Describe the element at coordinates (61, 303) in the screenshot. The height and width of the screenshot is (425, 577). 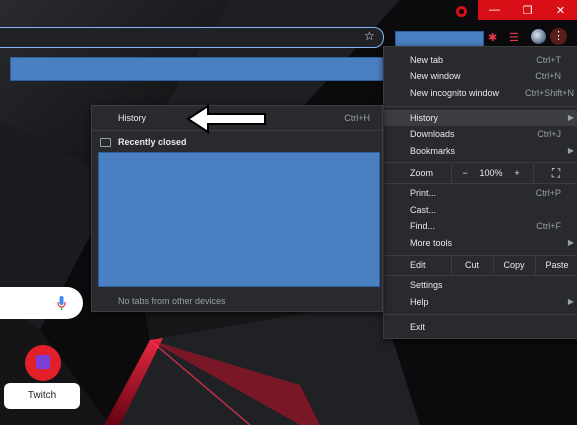
I see `microphone-icon` at that location.